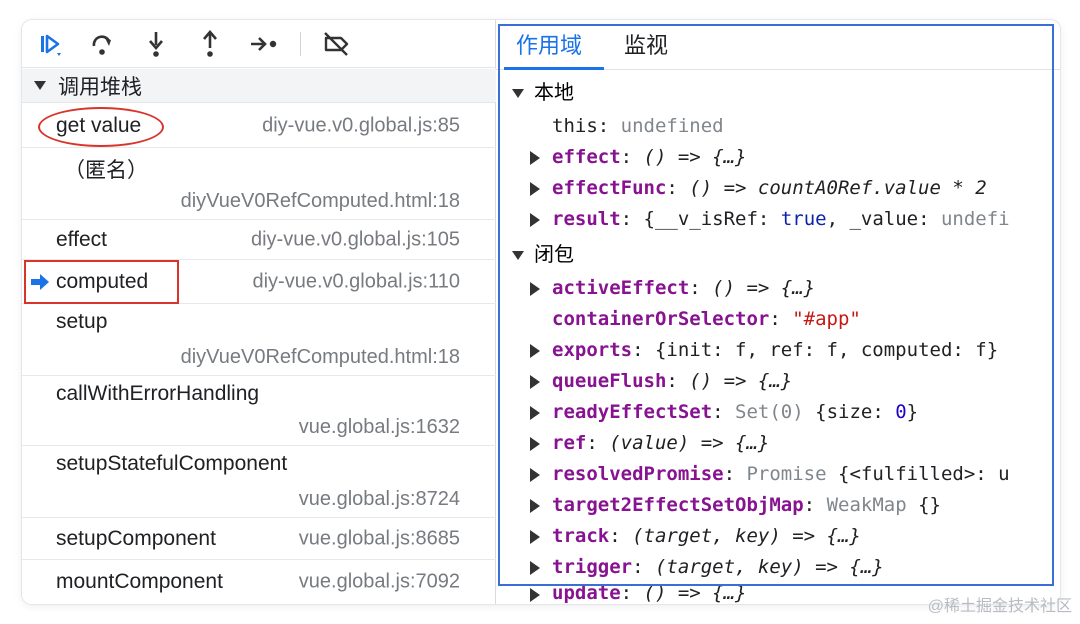 Image resolution: width=1080 pixels, height=624 pixels. What do you see at coordinates (172, 463) in the screenshot?
I see `frame-function: setupStatefulComponent` at bounding box center [172, 463].